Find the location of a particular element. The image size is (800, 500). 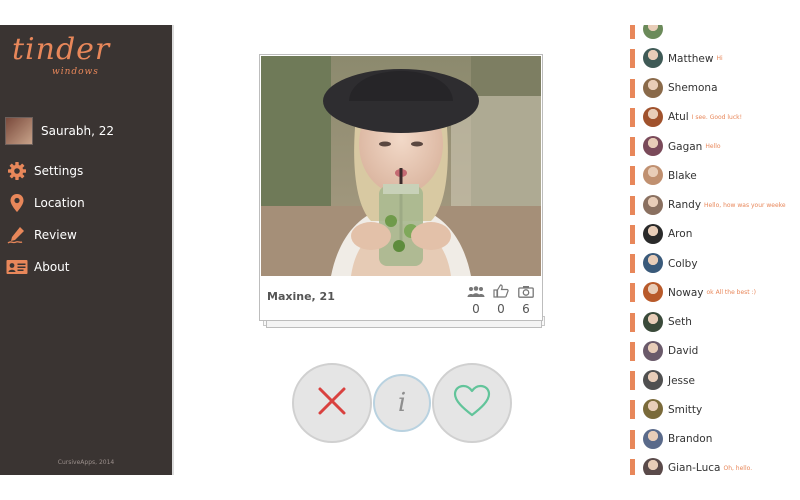

match-name: Brandon is located at coordinates (690, 439).